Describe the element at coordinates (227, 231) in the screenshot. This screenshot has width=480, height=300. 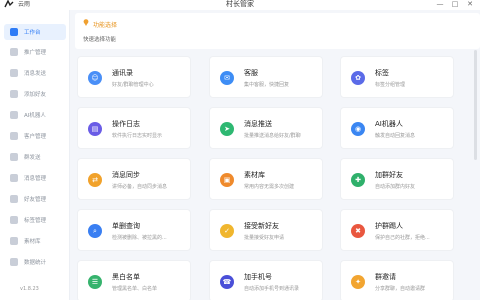
I see `accept-user-icon: ✓` at that location.